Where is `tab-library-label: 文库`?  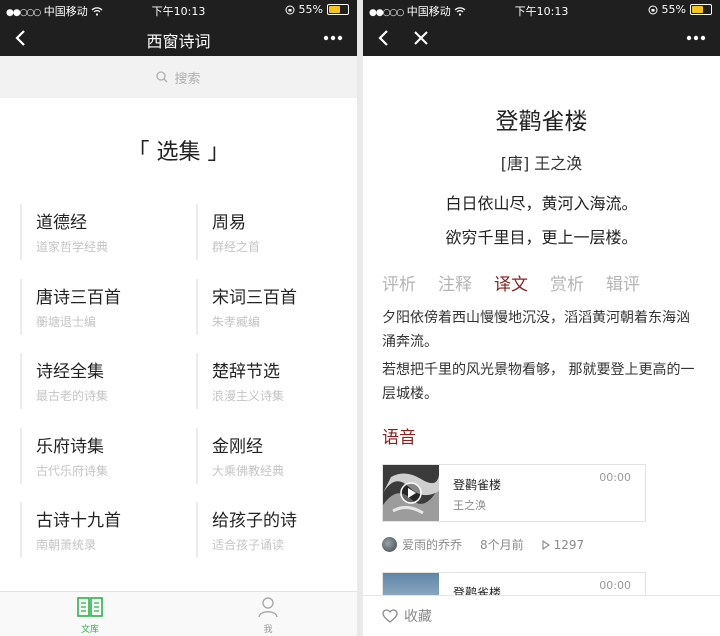
tab-library-label: 文库 is located at coordinates (89, 630).